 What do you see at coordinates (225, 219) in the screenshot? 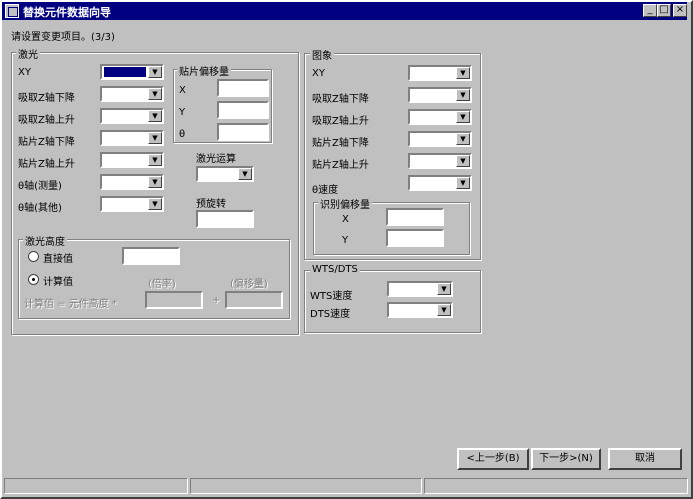
I see `prerotate-input` at bounding box center [225, 219].